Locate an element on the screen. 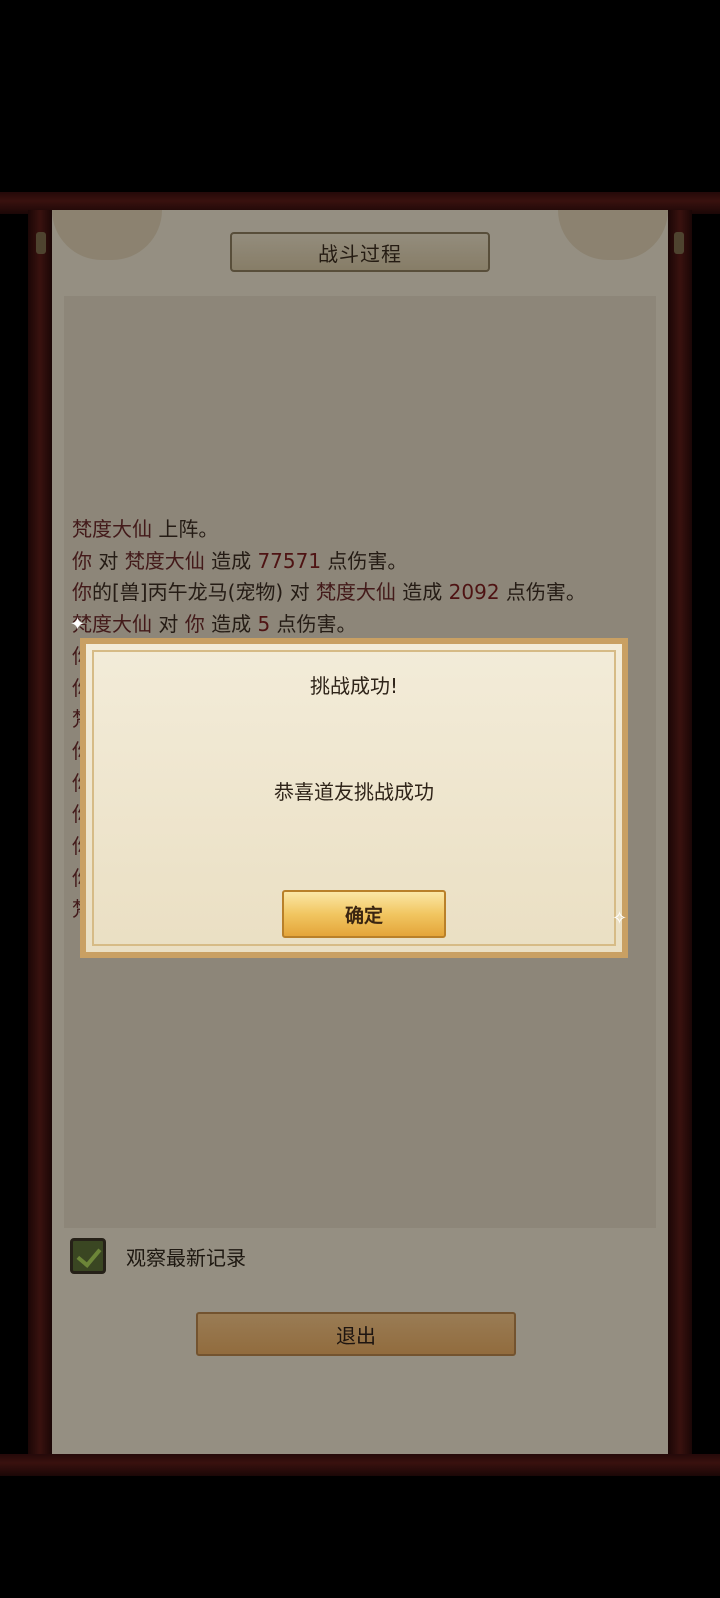 This screenshot has width=720, height=1598. dialog-message: 恭喜道友挑战成功 is located at coordinates (354, 792).